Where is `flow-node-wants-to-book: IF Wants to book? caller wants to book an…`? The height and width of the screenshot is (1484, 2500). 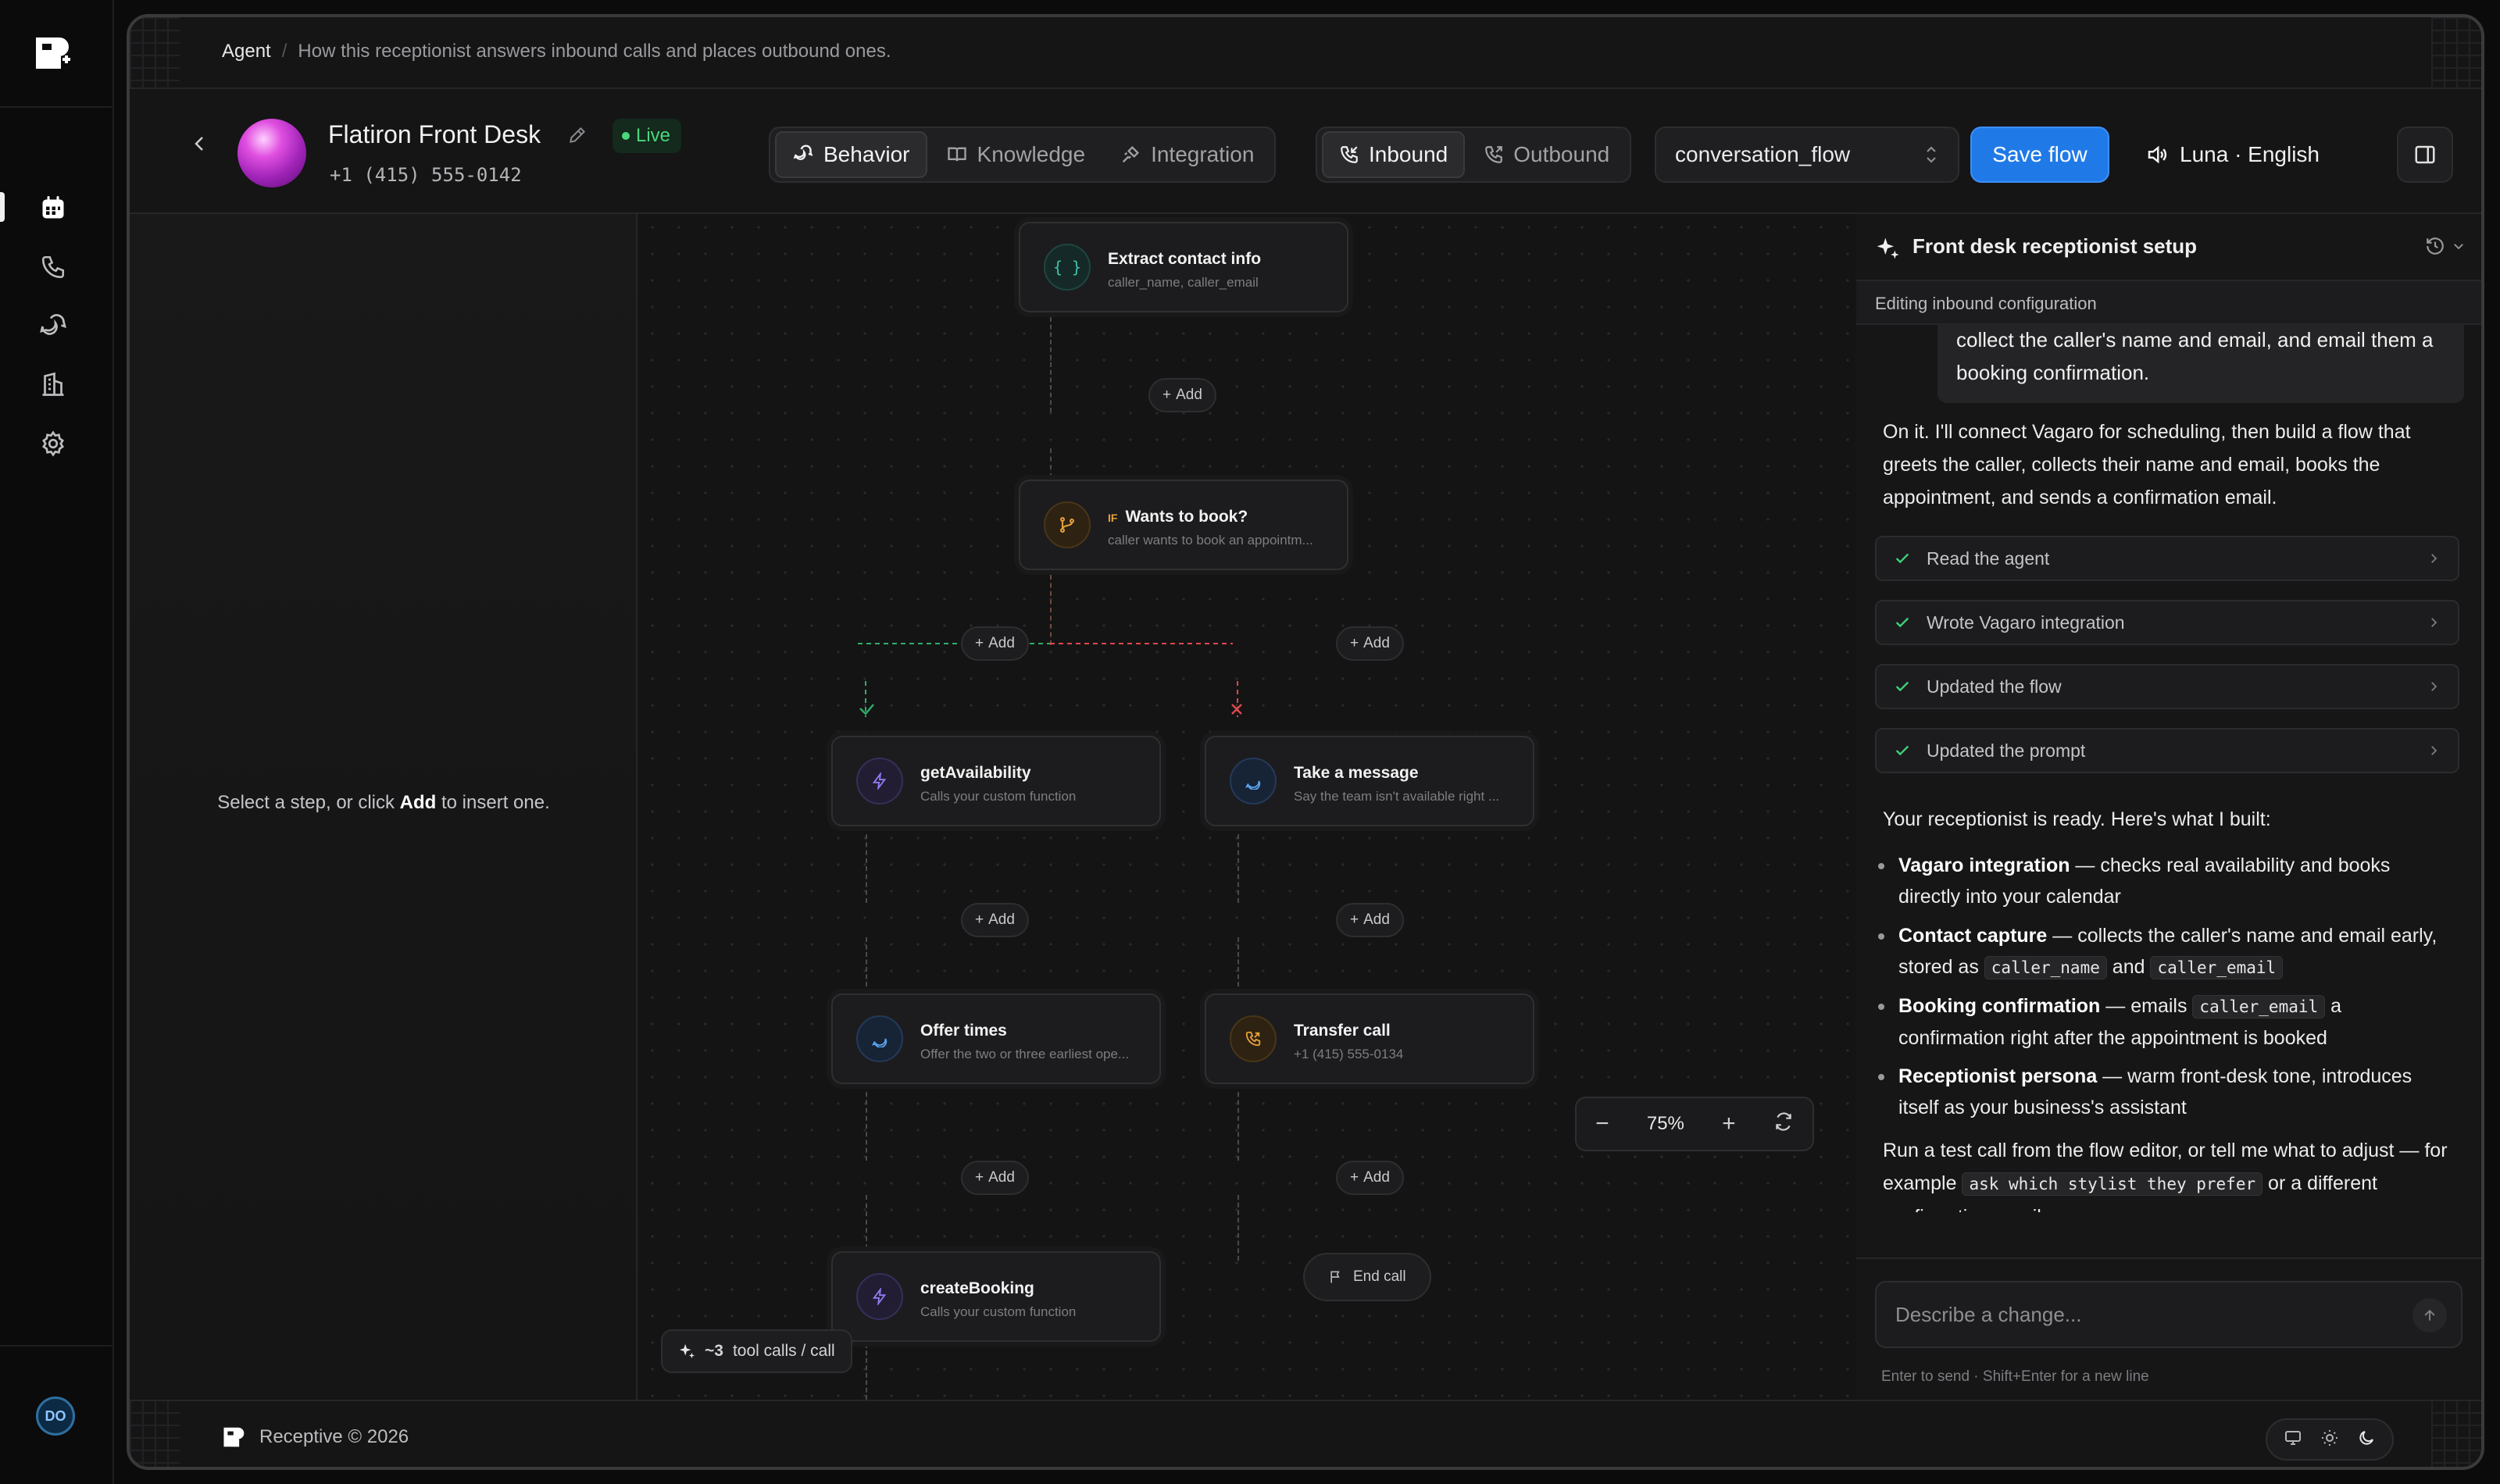
flow-node-wants-to-book: IF Wants to book? caller wants to book an… is located at coordinates (1183, 525).